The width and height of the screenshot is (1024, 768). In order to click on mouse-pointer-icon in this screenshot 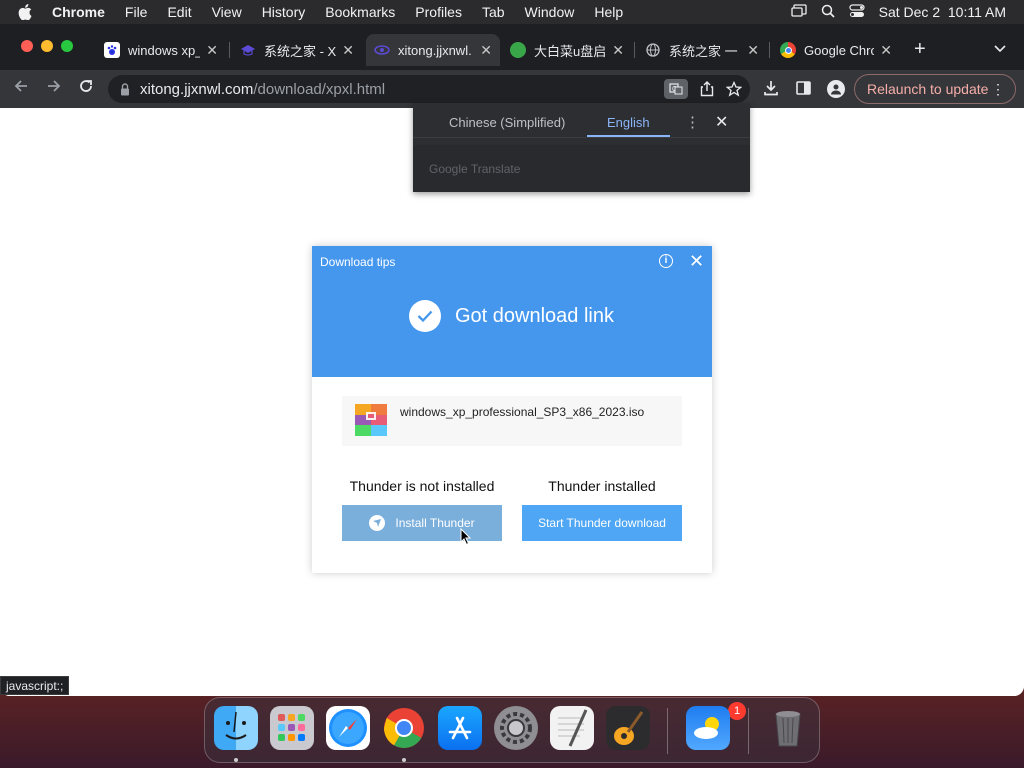, I will do `click(466, 539)`.